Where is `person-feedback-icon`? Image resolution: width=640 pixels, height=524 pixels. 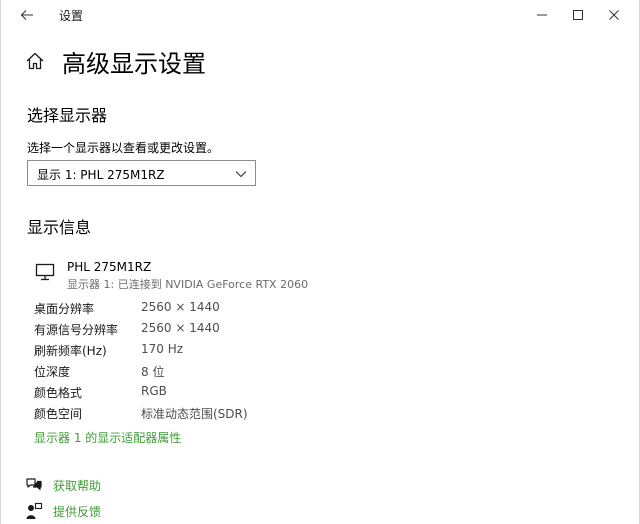
person-feedback-icon is located at coordinates (34, 510).